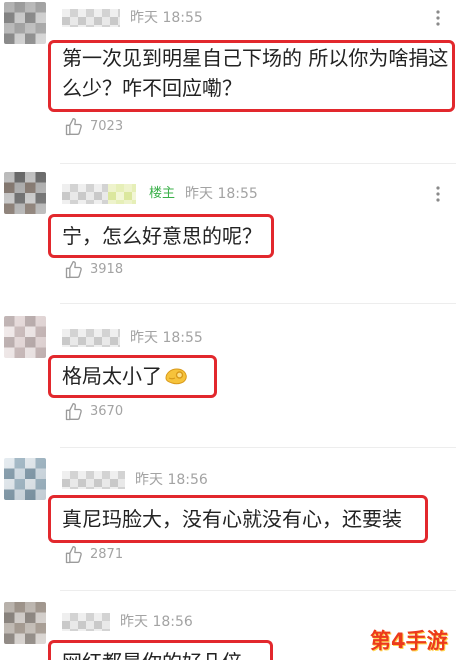  I want to click on comment-text-line: 真尼玛脸大，没有心就没有心，还要装, so click(232, 519).